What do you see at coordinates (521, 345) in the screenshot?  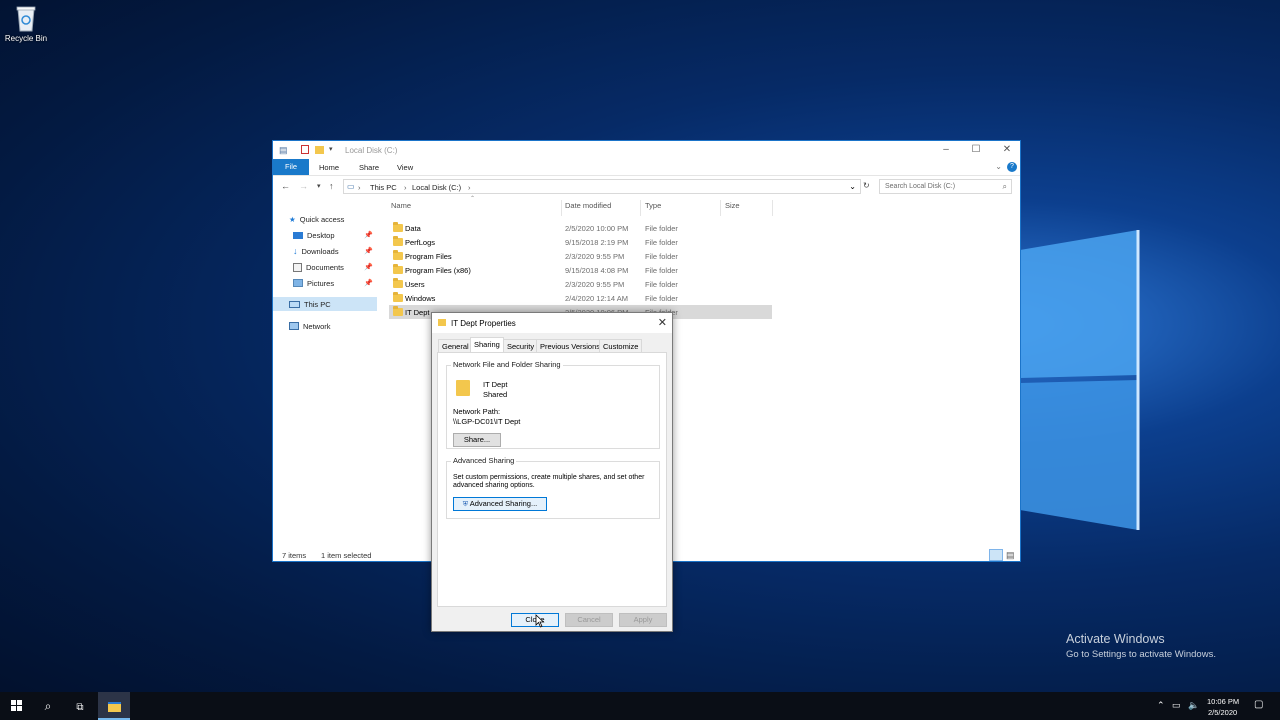 I see `tab-security: Security` at bounding box center [521, 345].